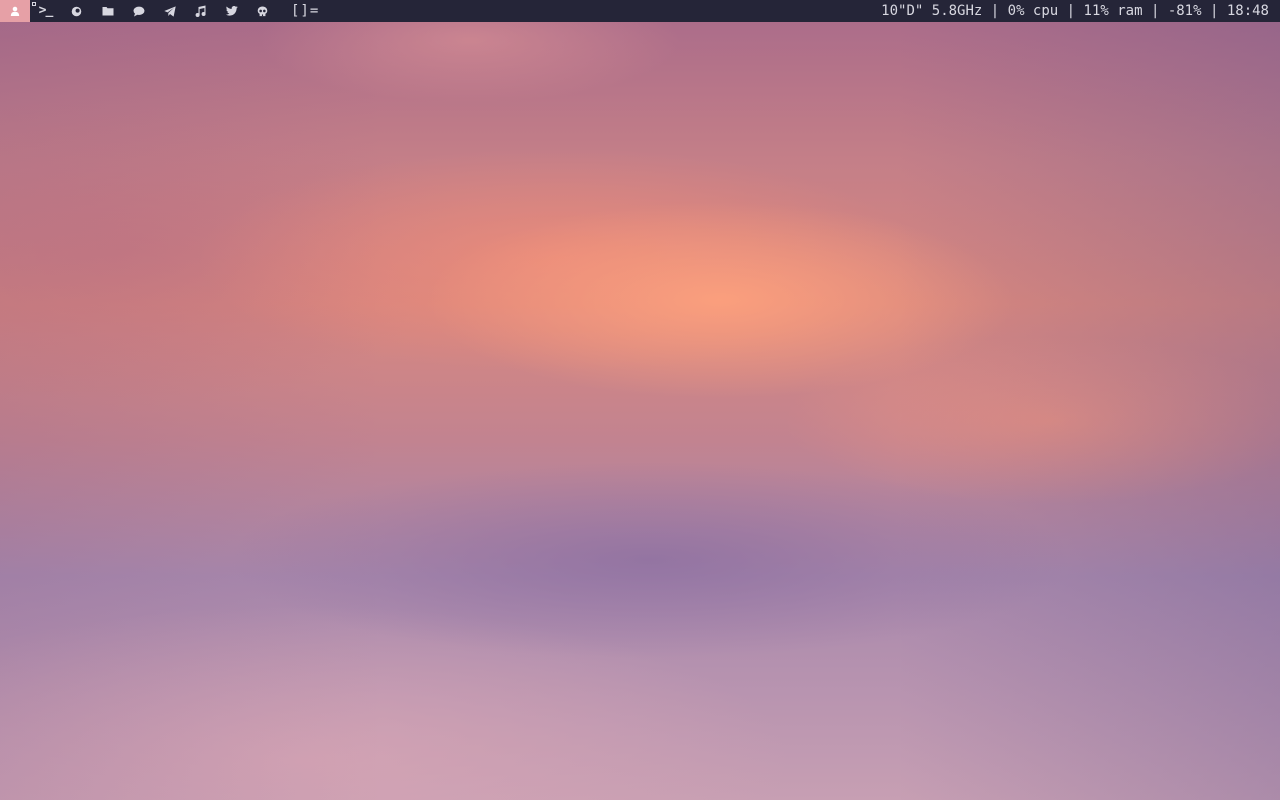 The image size is (1280, 800). I want to click on telegram-icon, so click(169, 11).